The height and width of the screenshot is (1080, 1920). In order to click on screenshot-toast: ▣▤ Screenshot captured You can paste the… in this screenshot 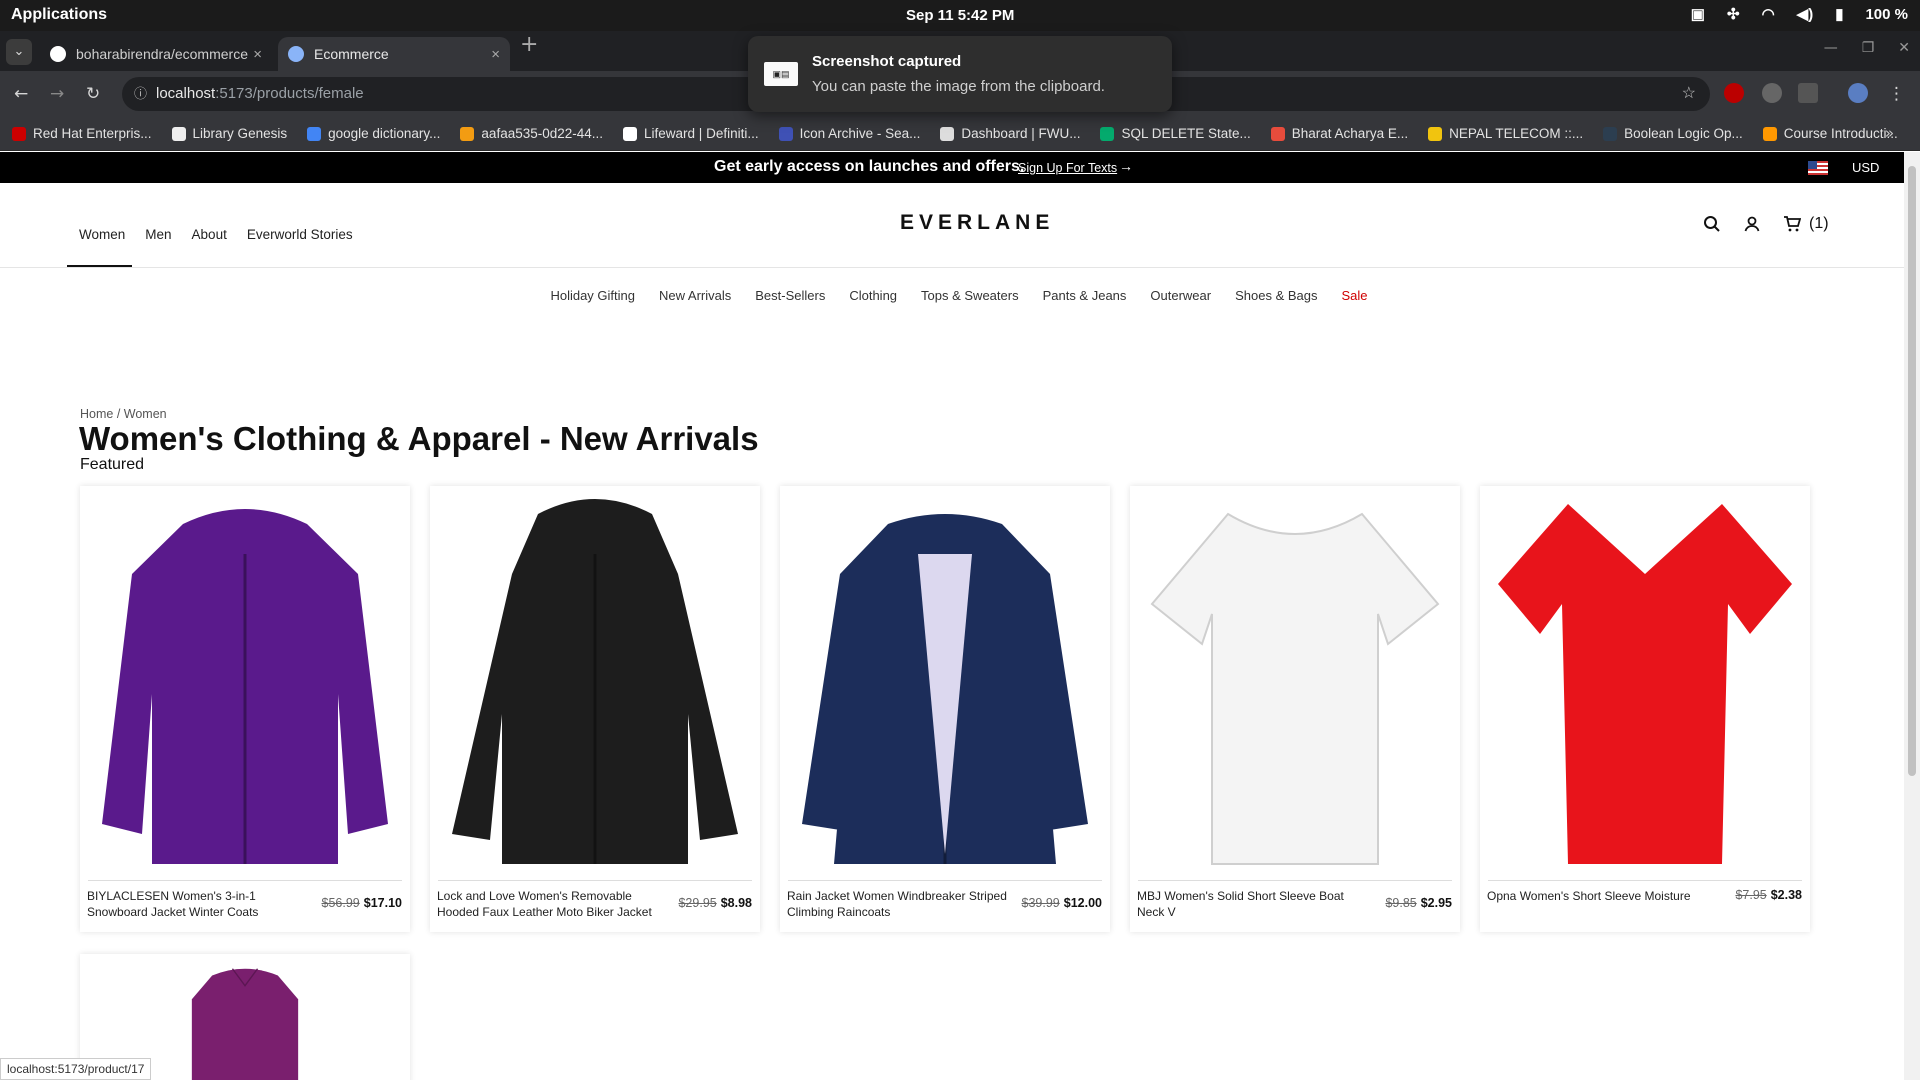, I will do `click(960, 74)`.